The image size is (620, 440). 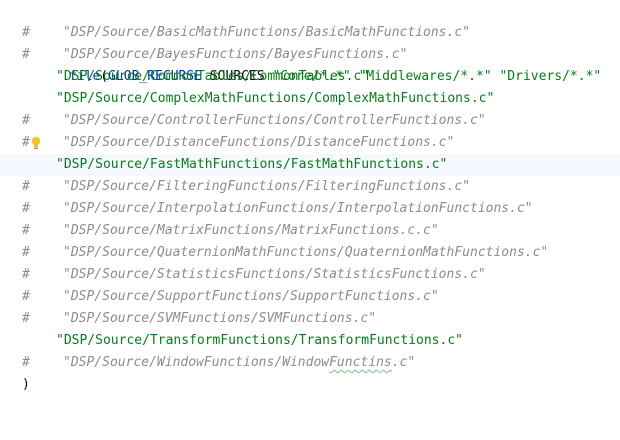 What do you see at coordinates (220, 318) in the screenshot?
I see `commented-source-path: "DSP/Source/SVMFunctions/SVMFunctions.c"` at bounding box center [220, 318].